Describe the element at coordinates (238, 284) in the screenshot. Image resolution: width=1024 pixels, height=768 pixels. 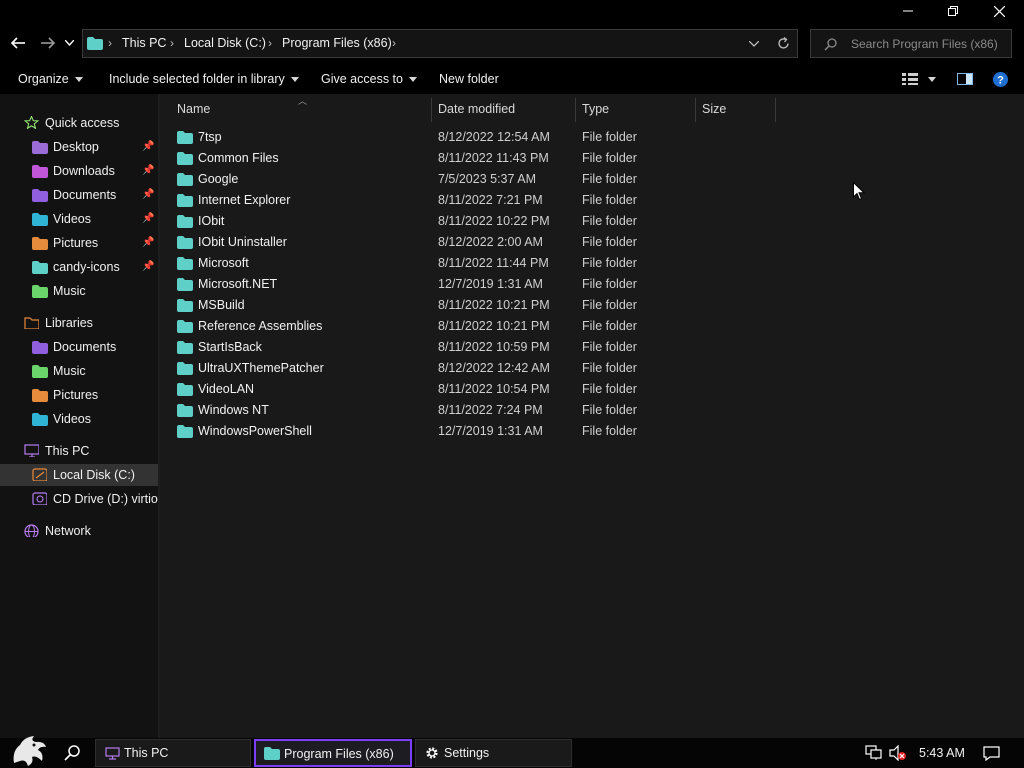
I see `file-name: Microsoft.NET` at that location.